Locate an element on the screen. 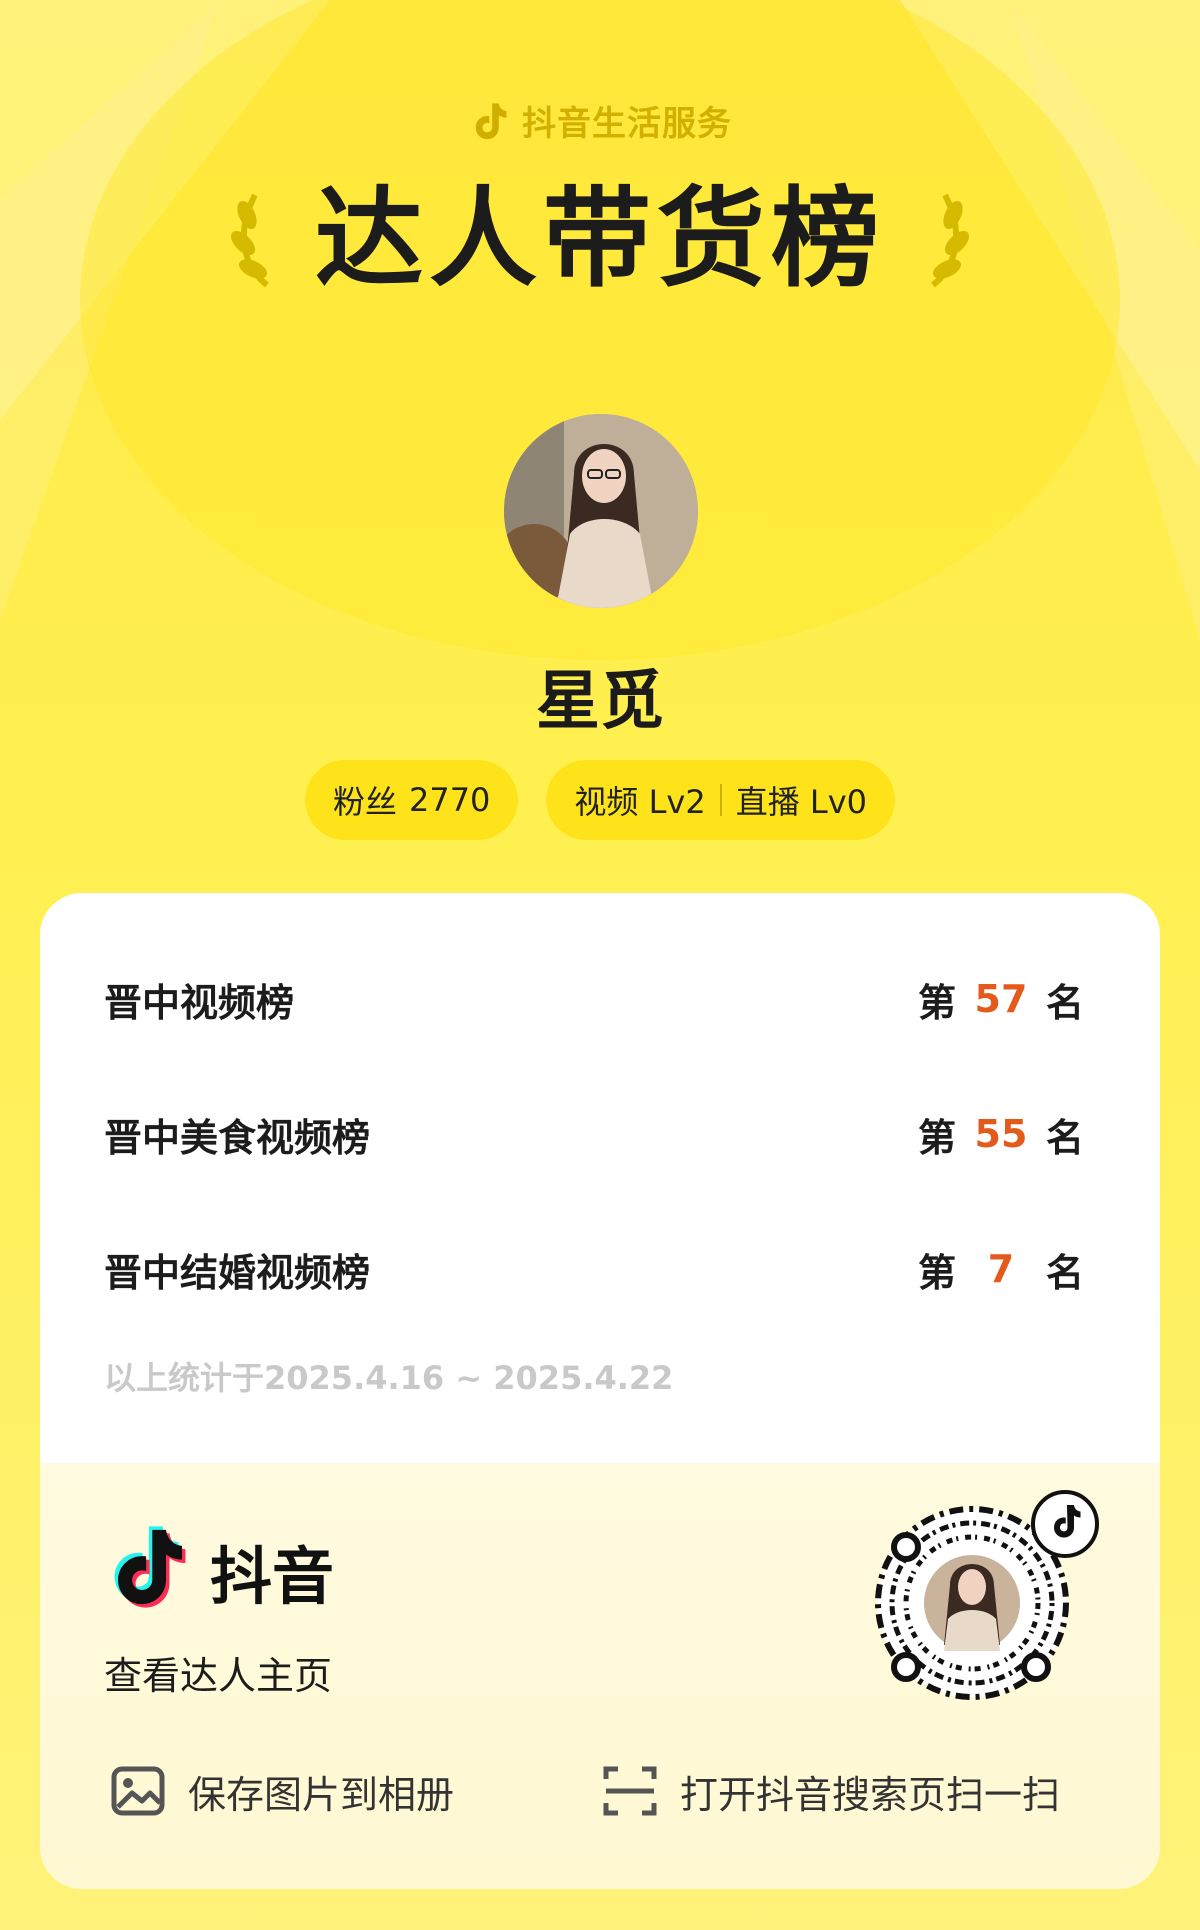 This screenshot has height=1930, width=1200. scan-button: 打开抖音搜索页扫一扫 is located at coordinates (831, 1791).